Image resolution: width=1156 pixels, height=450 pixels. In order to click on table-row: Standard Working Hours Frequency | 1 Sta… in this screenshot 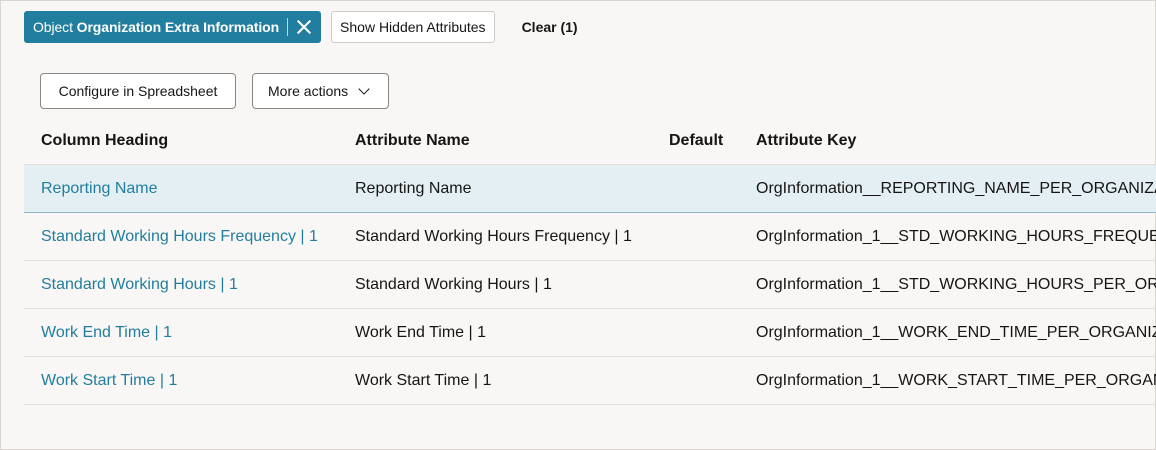, I will do `click(590, 237)`.